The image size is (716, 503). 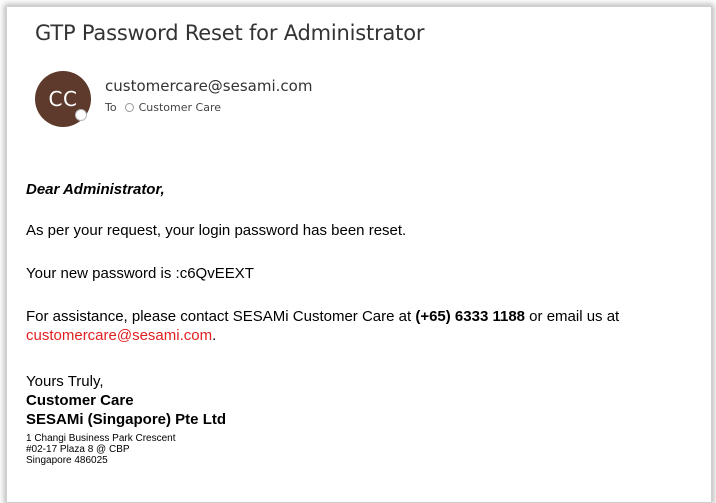 What do you see at coordinates (214, 335) in the screenshot?
I see `assist-suffix: .` at bounding box center [214, 335].